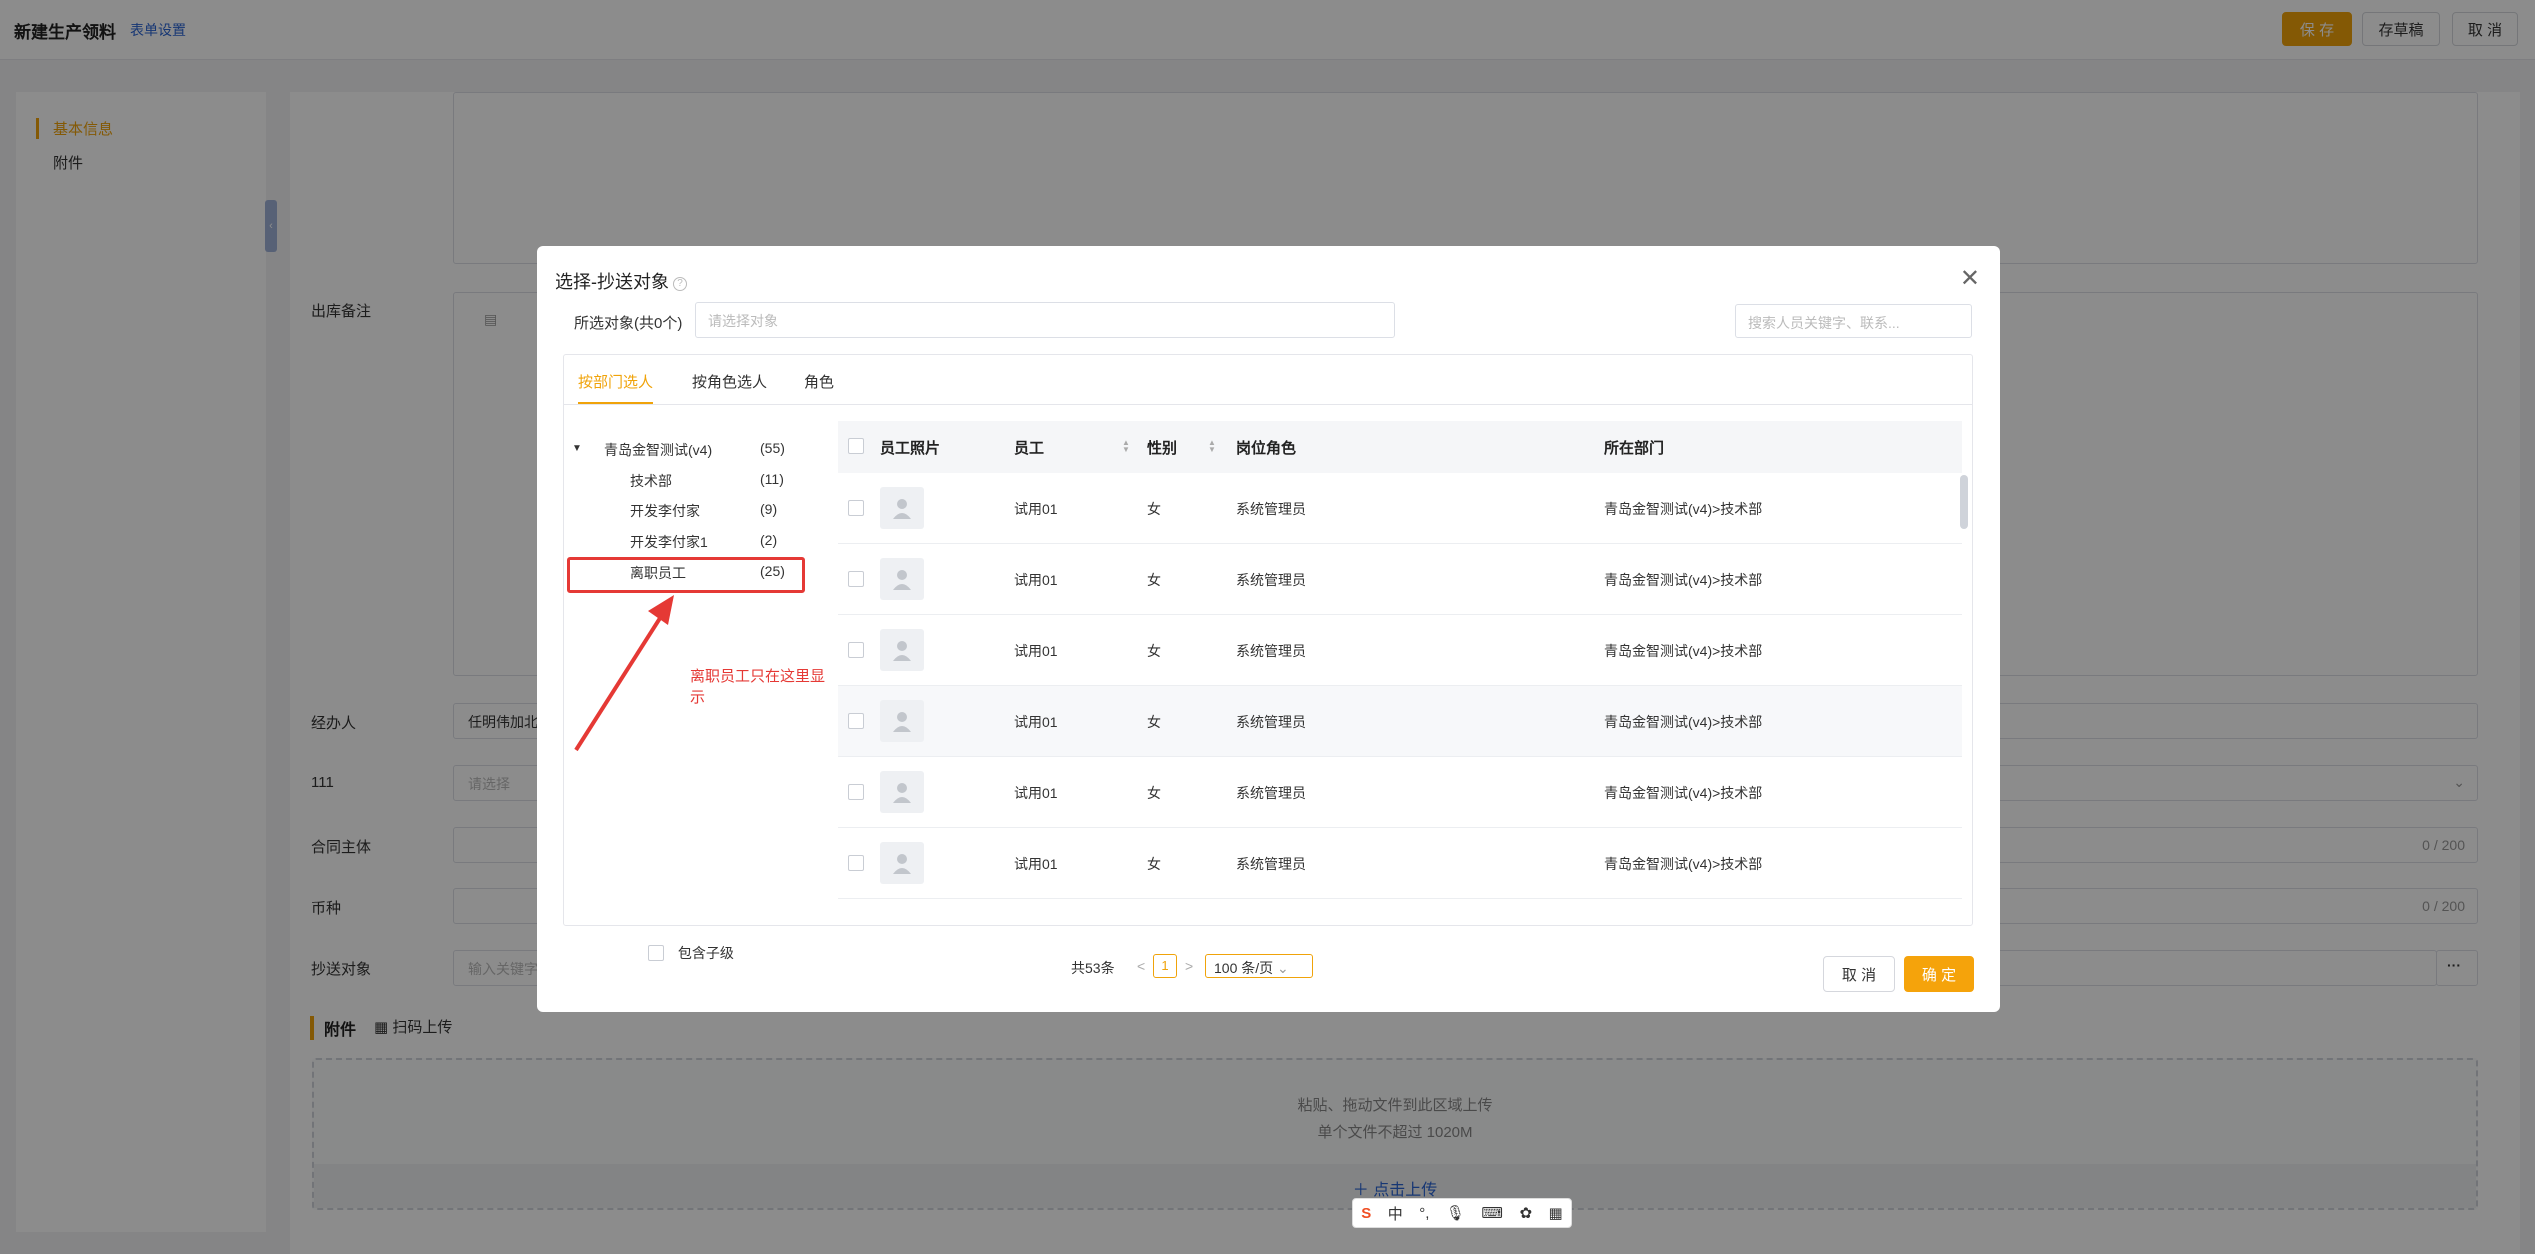  I want to click on include-sub-checkbox: 包含子级, so click(691, 953).